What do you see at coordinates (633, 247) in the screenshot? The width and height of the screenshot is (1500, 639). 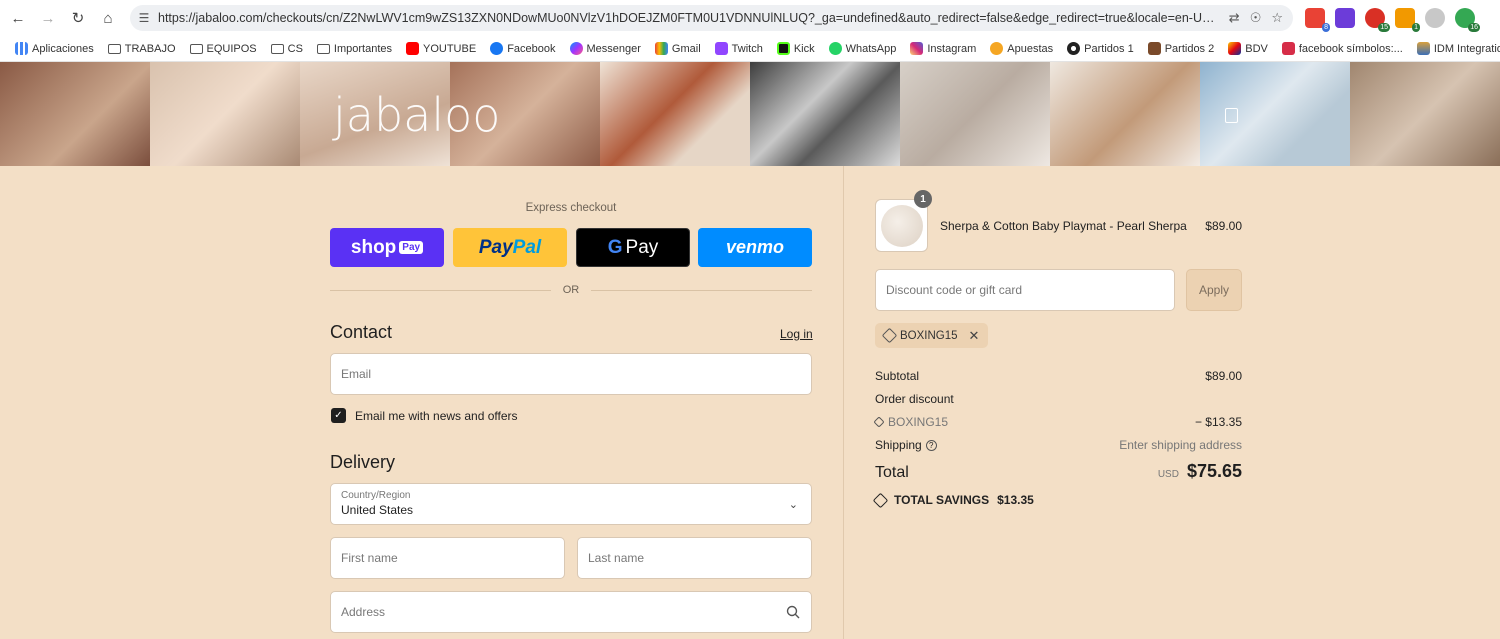 I see `google-pay-button: G Pay` at bounding box center [633, 247].